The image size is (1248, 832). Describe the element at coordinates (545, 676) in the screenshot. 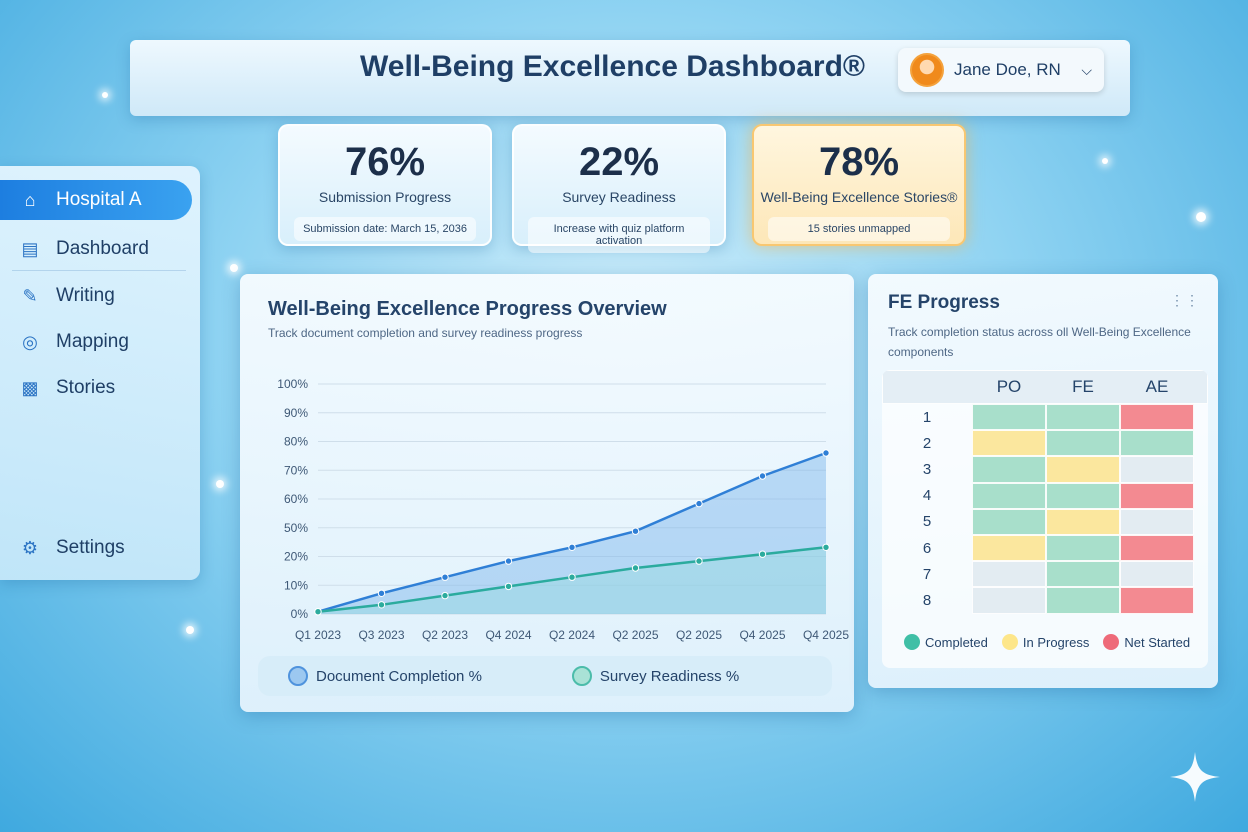

I see `chart-legend: Document Completion % Survey Readiness %` at that location.